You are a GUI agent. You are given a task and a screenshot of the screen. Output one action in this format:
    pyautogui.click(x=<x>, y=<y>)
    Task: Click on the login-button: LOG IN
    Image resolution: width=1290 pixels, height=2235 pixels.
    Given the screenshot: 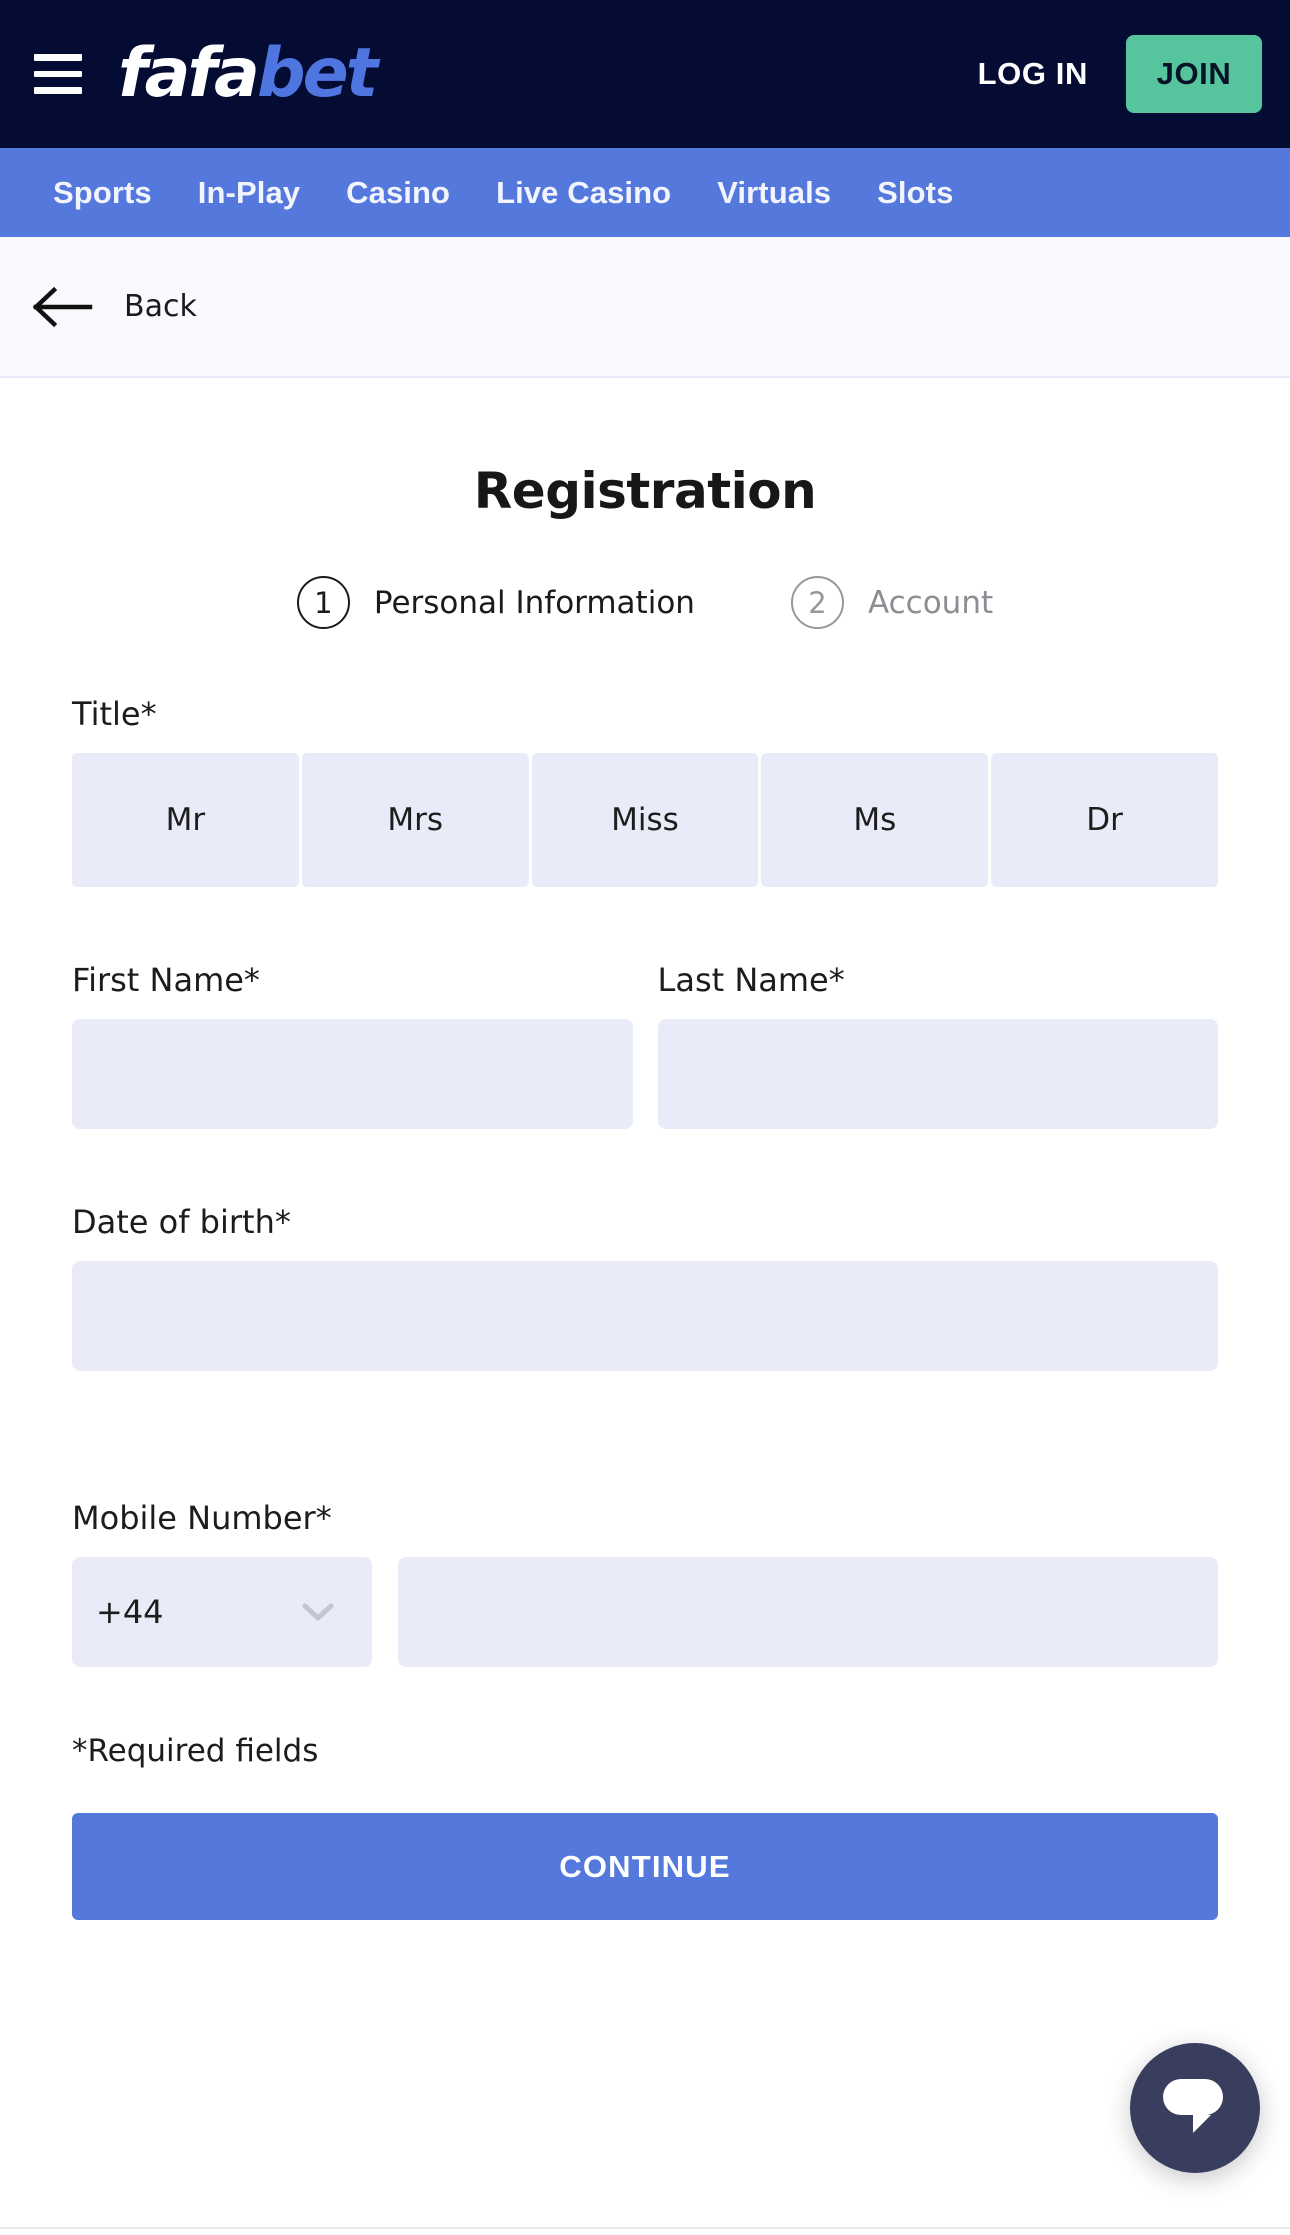 What is the action you would take?
    pyautogui.click(x=1033, y=74)
    